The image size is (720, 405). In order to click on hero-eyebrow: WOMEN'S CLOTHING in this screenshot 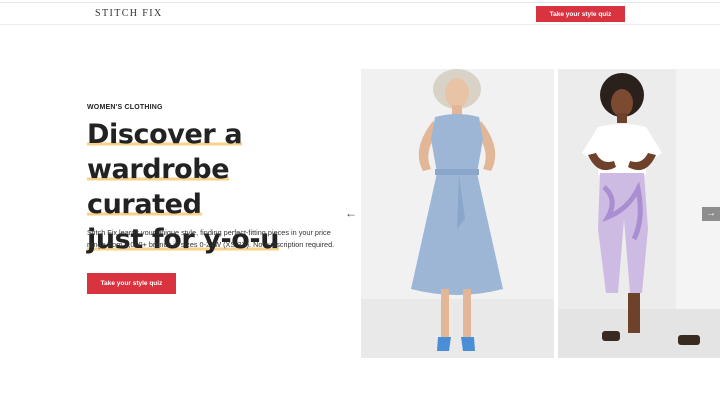, I will do `click(125, 107)`.